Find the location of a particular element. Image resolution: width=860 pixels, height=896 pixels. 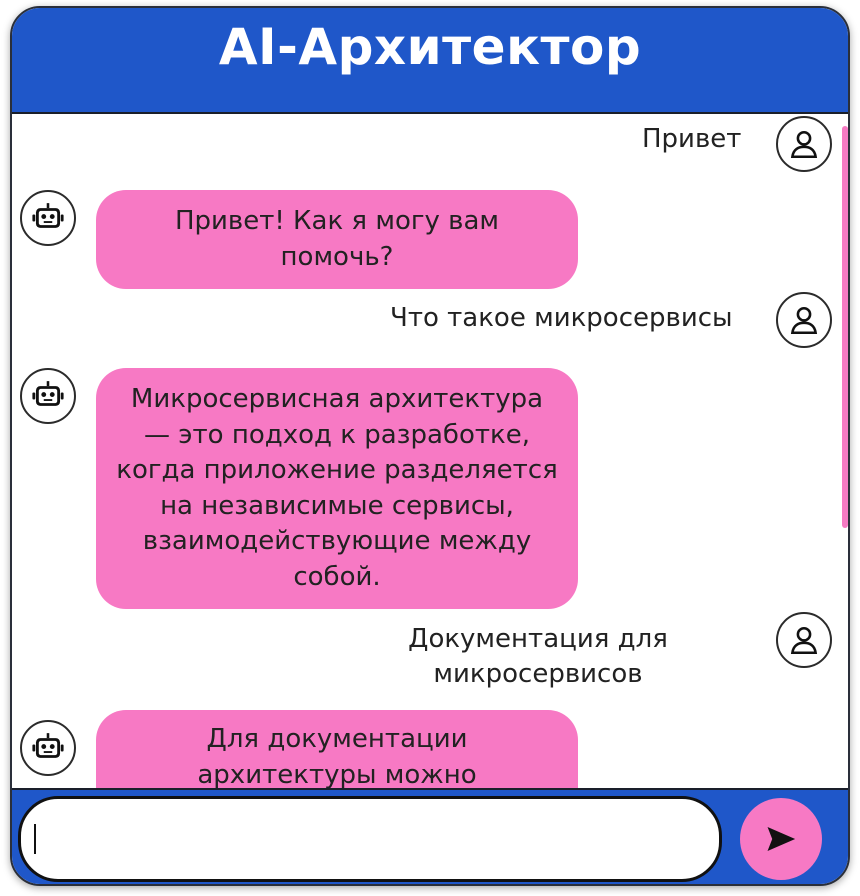

message-input is located at coordinates (370, 839).